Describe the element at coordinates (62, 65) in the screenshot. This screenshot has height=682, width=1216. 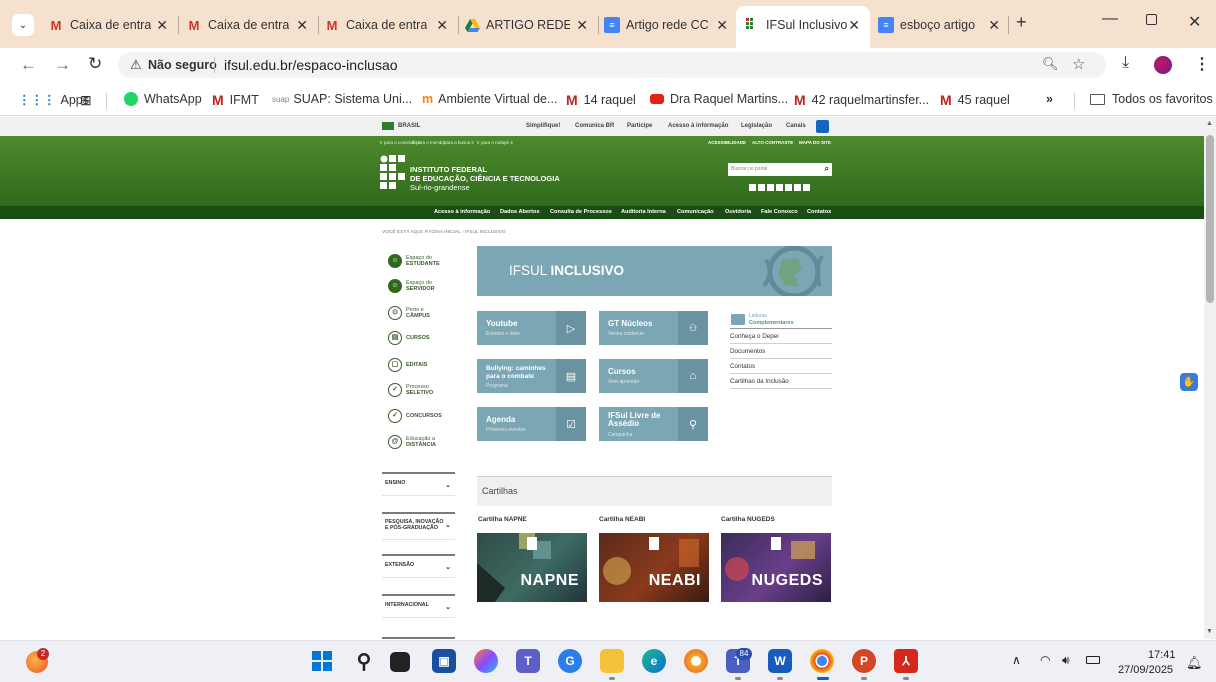
I see `forward-button: →` at that location.